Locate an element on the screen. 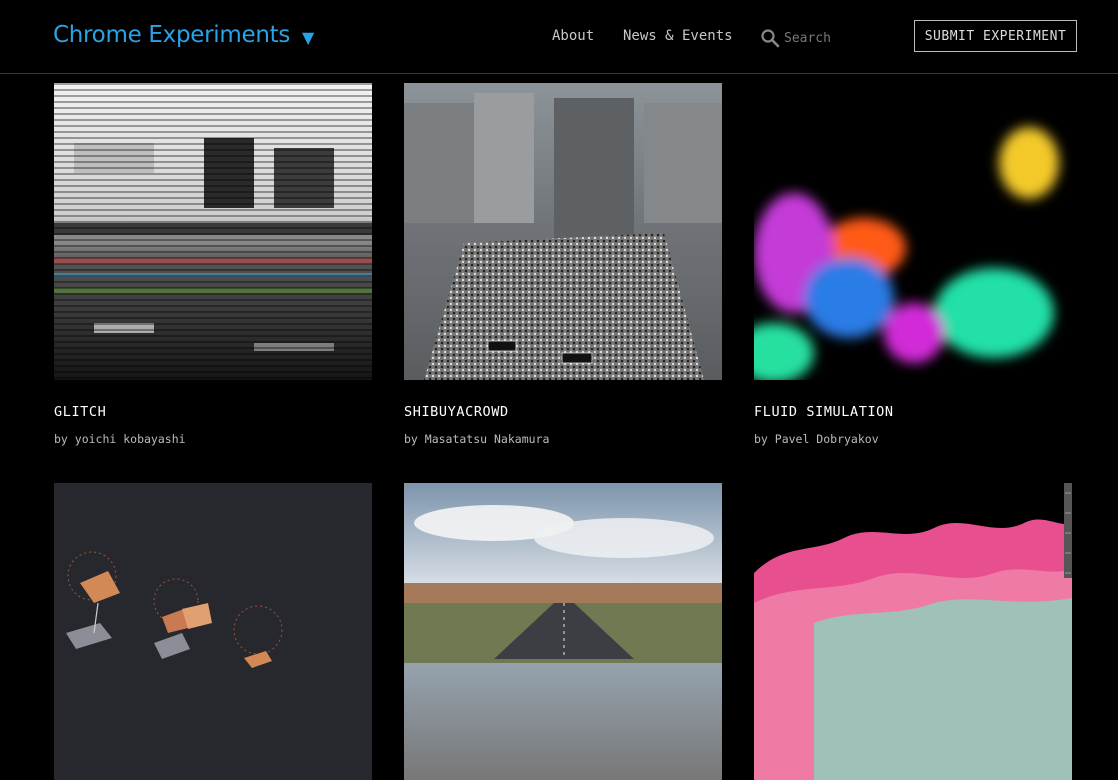  experiment-author: by Pavel Dobryakov is located at coordinates (816, 439).